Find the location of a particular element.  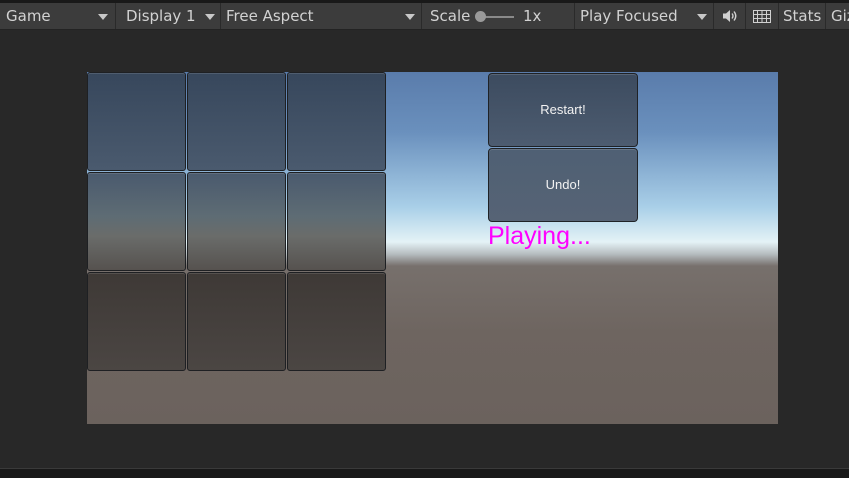

gizmos-dropdown: Gizmos is located at coordinates (837, 16).